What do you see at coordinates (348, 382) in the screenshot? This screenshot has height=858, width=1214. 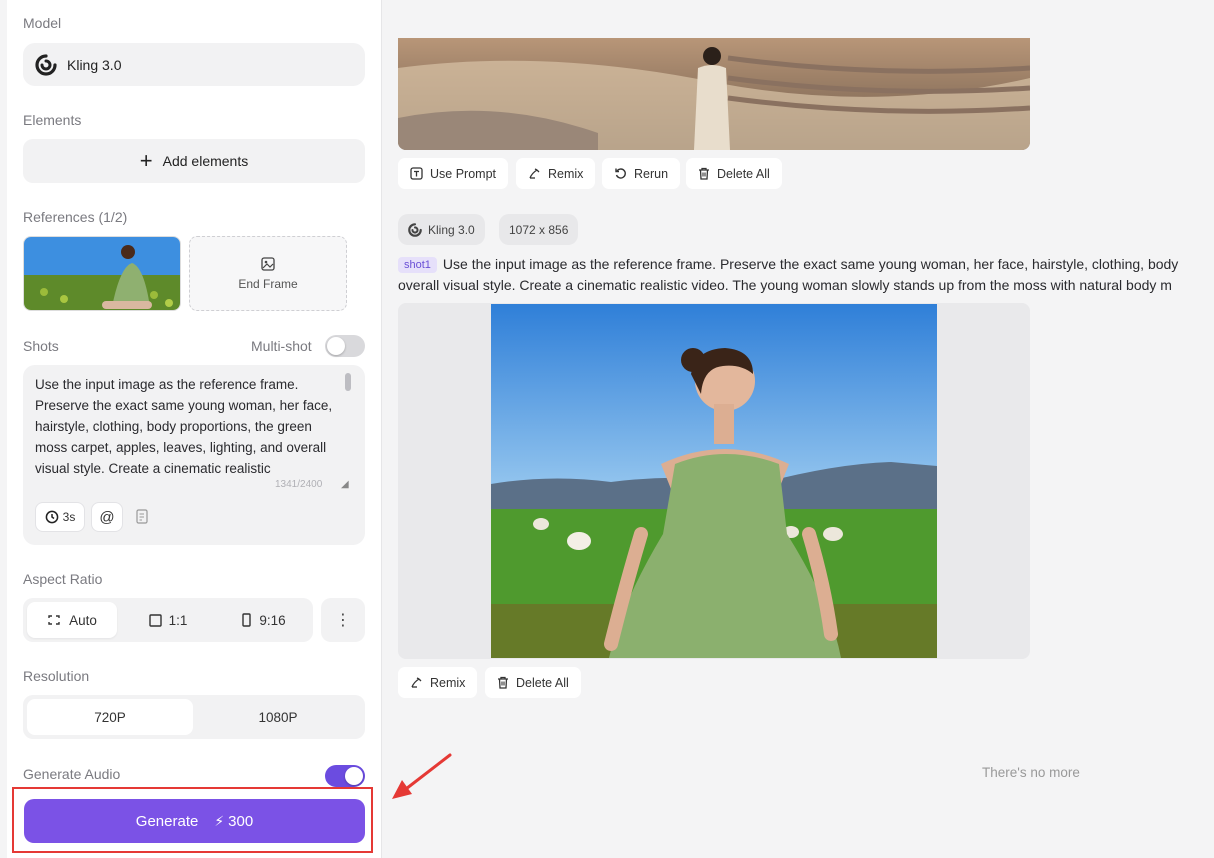 I see `prompt-scrollbar` at bounding box center [348, 382].